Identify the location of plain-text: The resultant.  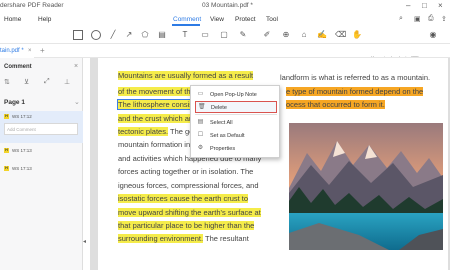
(227, 238).